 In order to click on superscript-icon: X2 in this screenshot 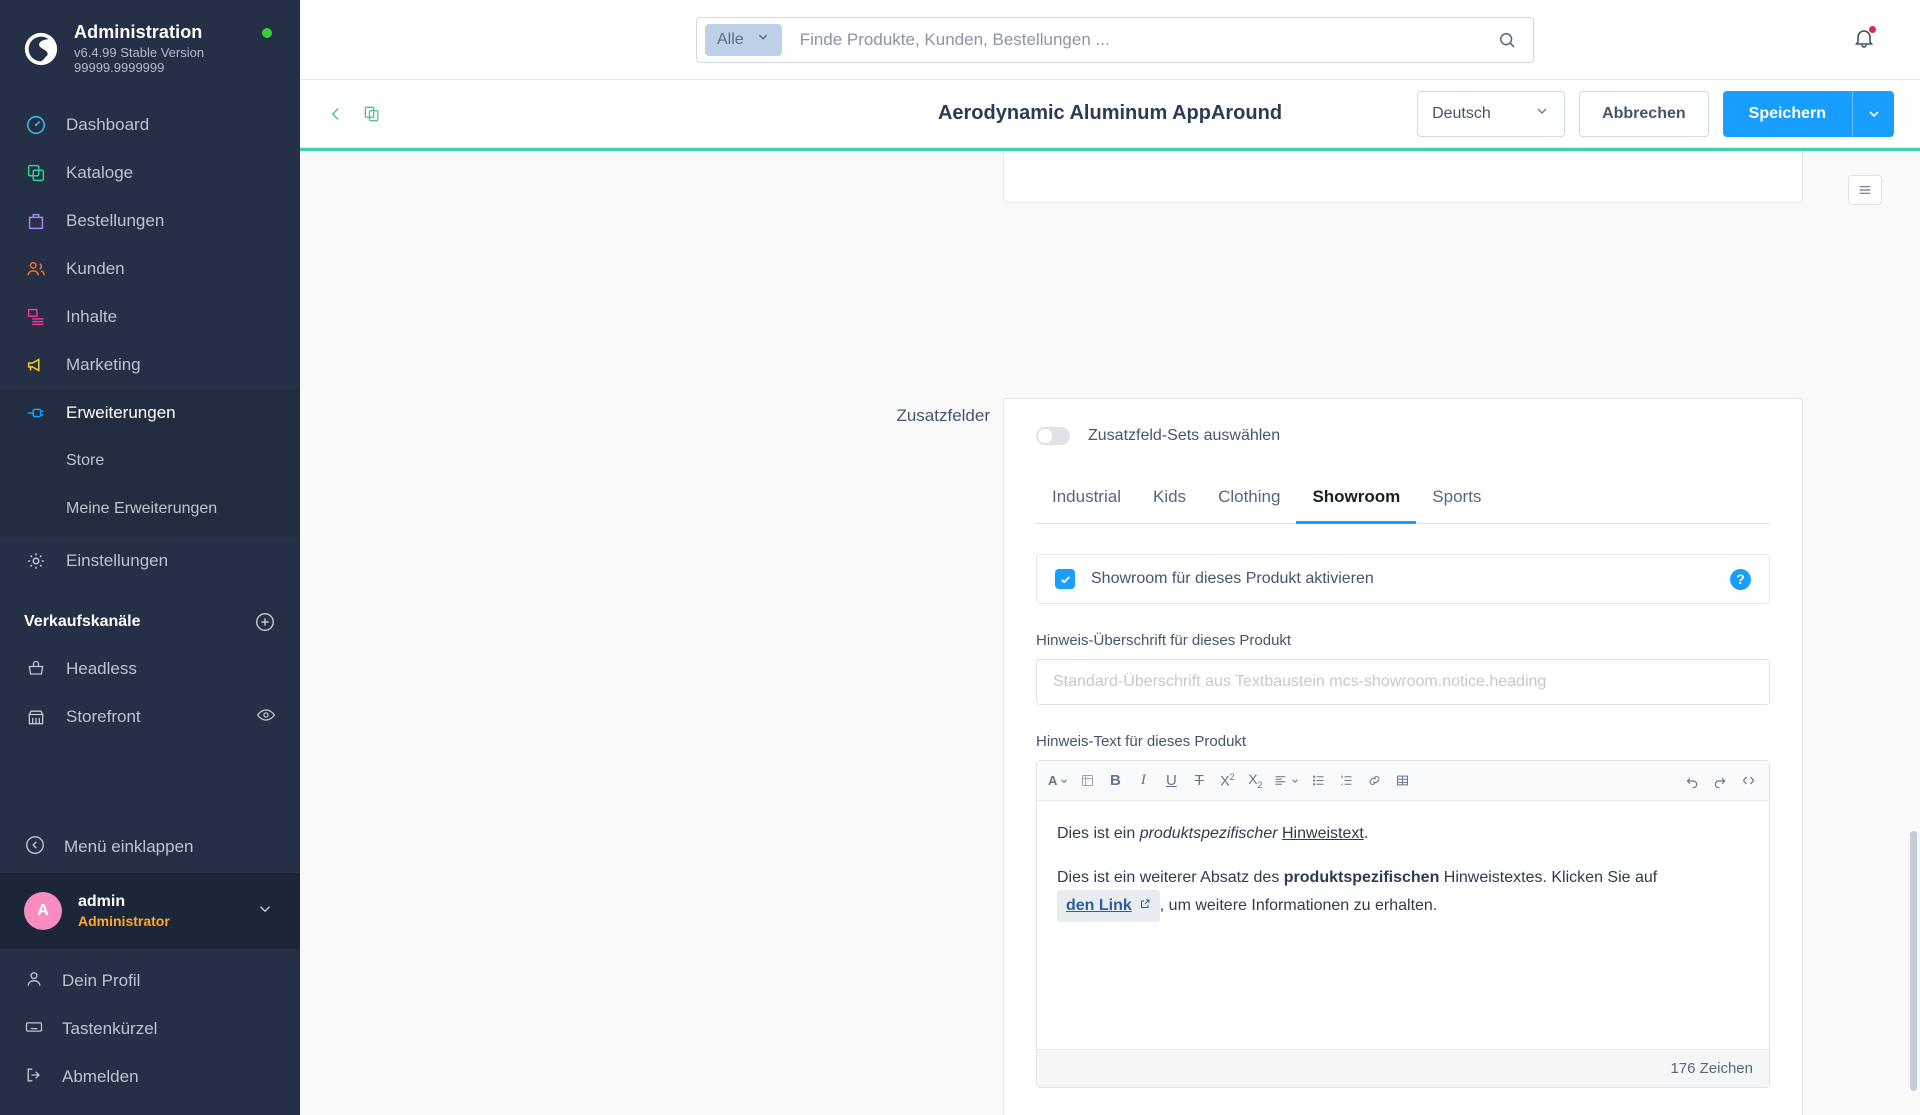, I will do `click(1227, 781)`.